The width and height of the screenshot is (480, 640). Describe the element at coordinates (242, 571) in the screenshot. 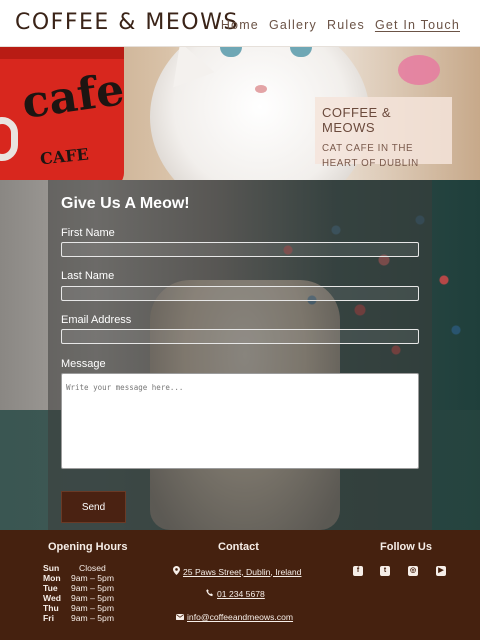

I see `address-text: 25 Paws Street, Dublin, Ireland` at that location.